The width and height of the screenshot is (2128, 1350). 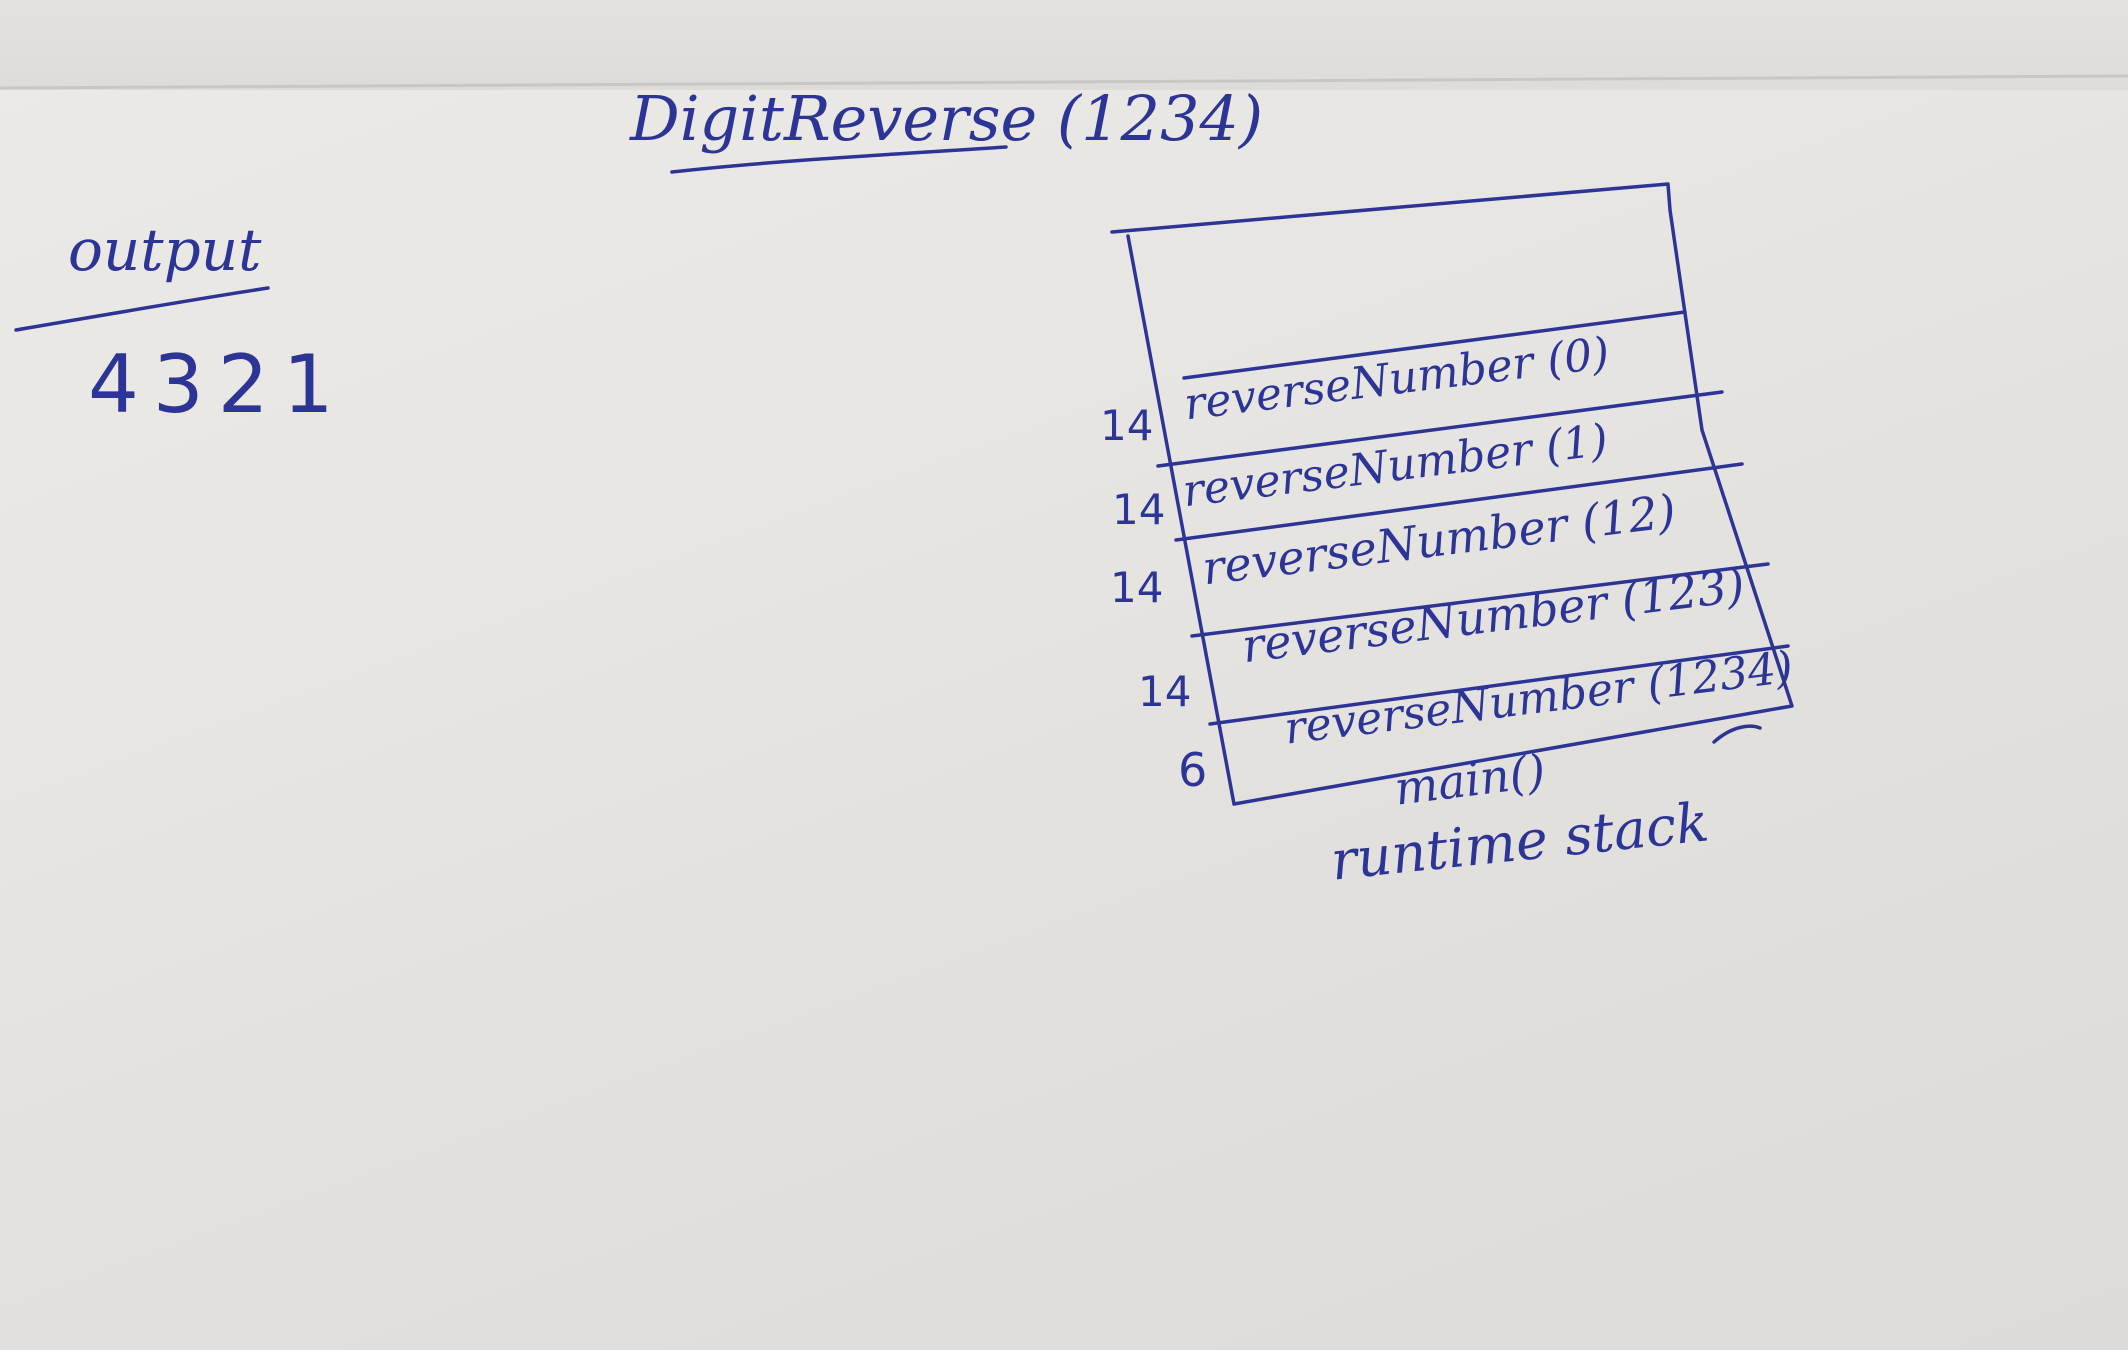 I want to click on stack-line-number: 6, so click(x=1192, y=770).